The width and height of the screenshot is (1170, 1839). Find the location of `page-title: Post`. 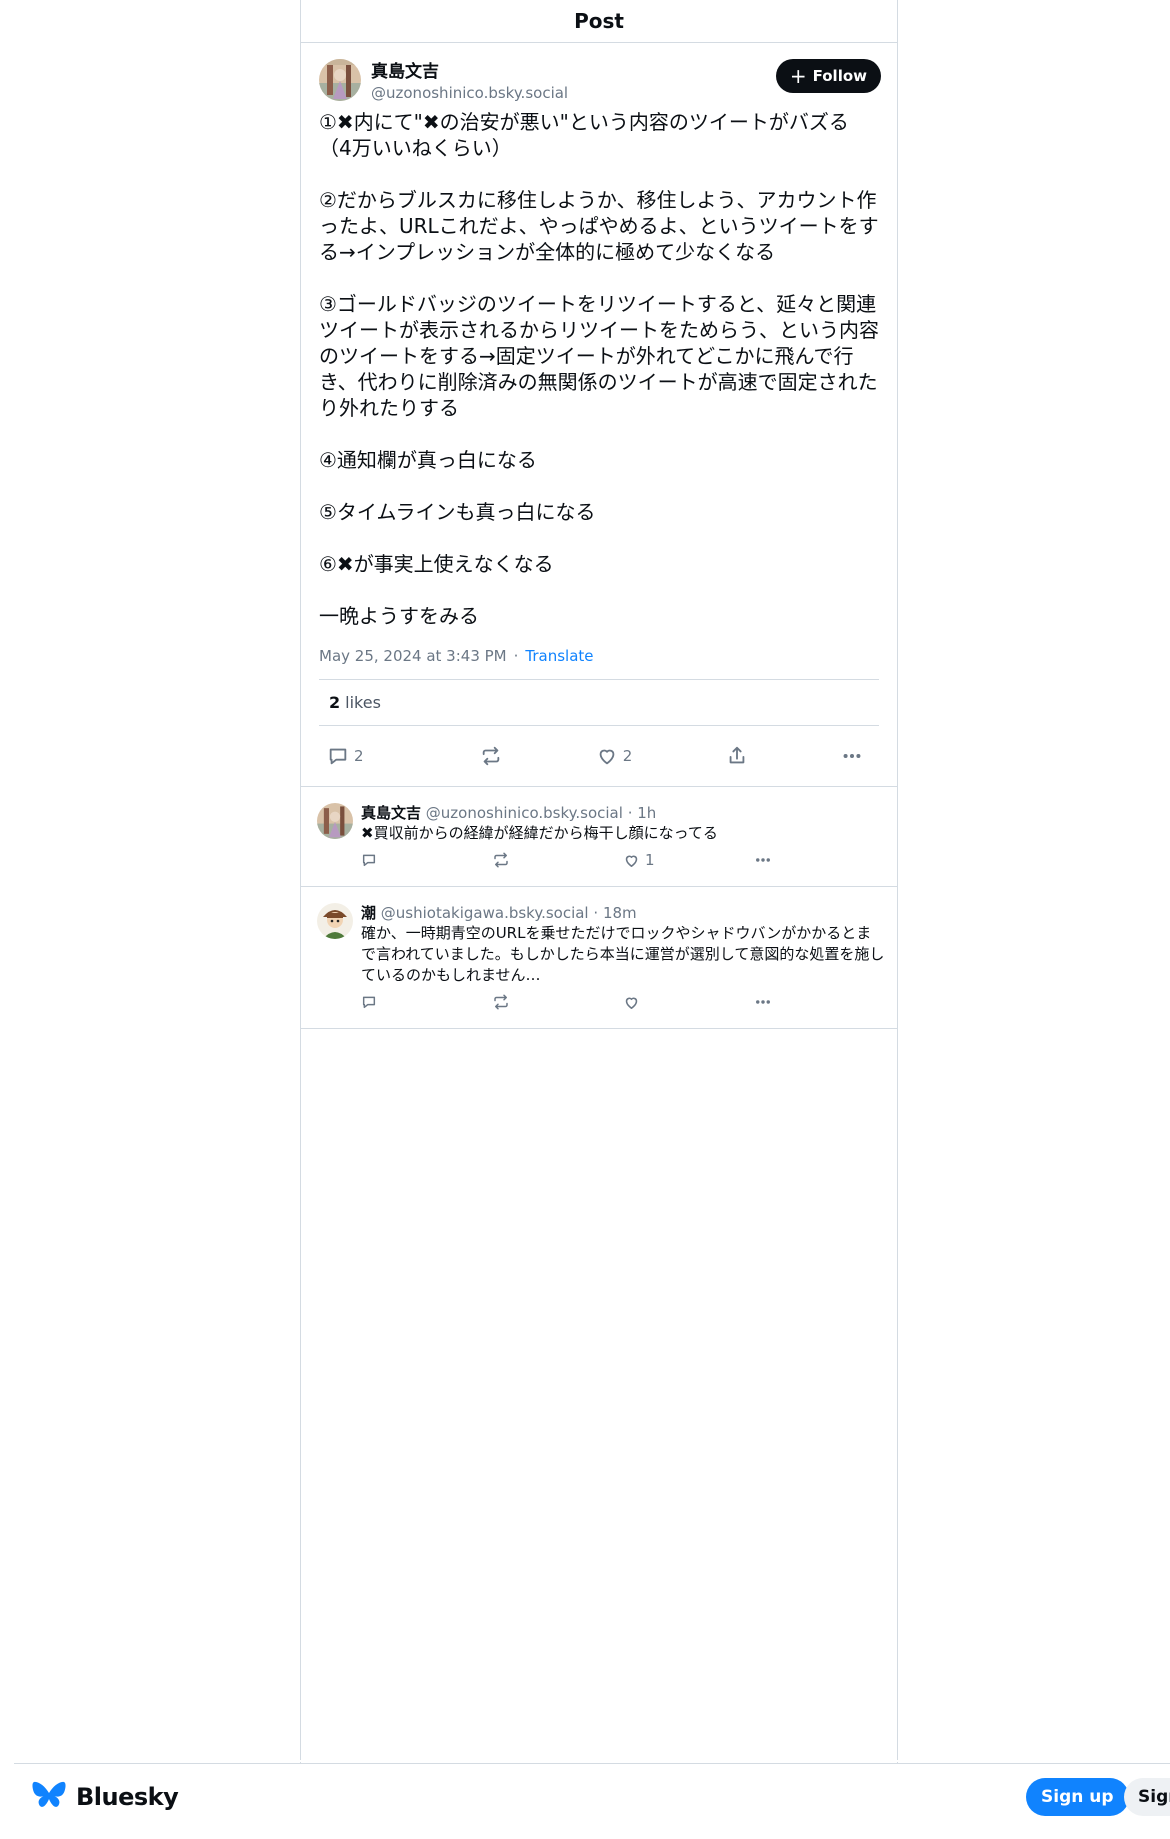

page-title: Post is located at coordinates (599, 21).